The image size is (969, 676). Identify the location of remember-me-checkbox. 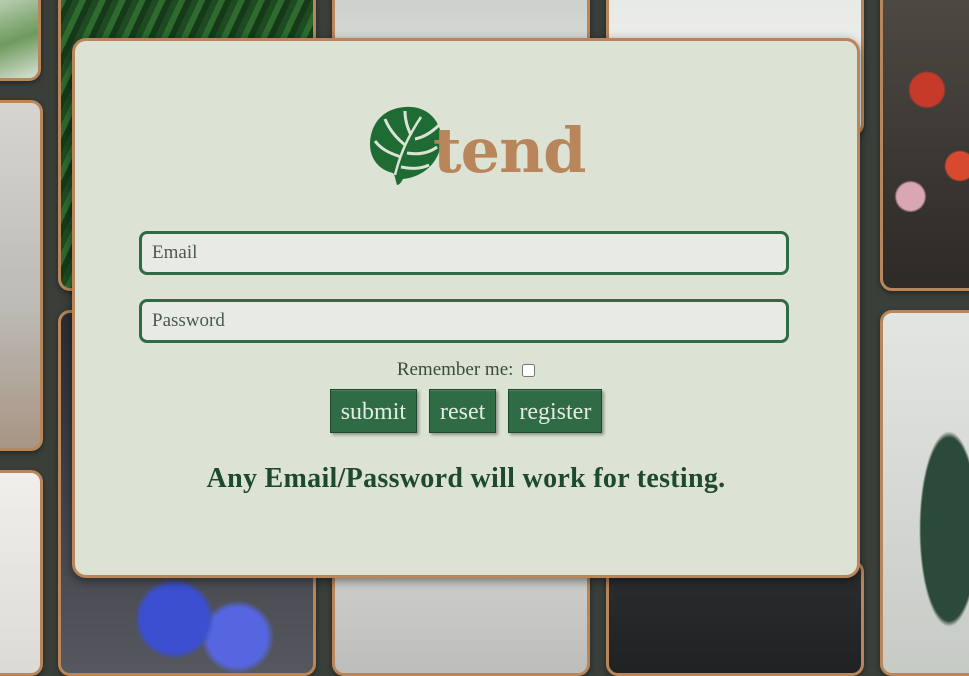
(529, 371).